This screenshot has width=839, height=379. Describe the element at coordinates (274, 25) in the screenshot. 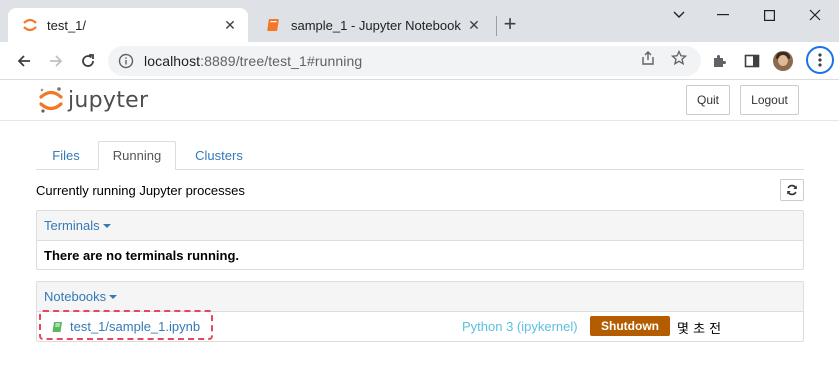

I see `notebook-favicon-icon` at that location.